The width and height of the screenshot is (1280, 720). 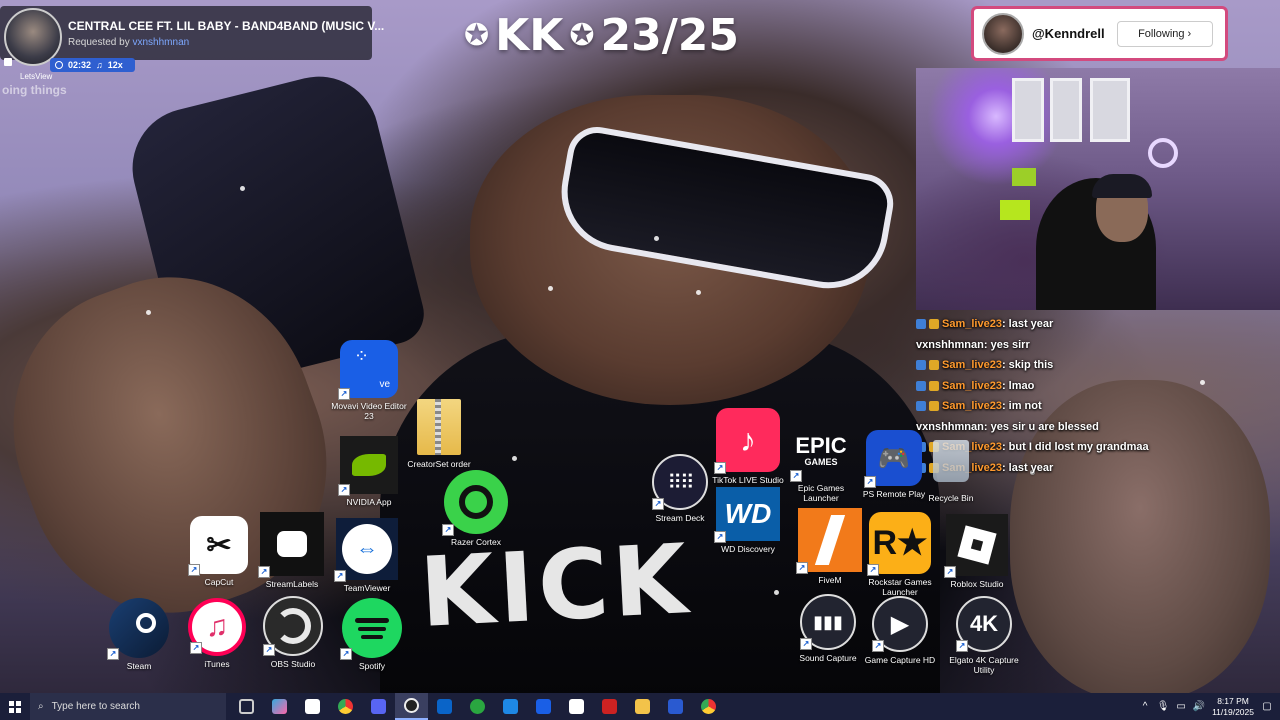 I want to click on icon-label: Epic Games Launcher, so click(x=821, y=493).